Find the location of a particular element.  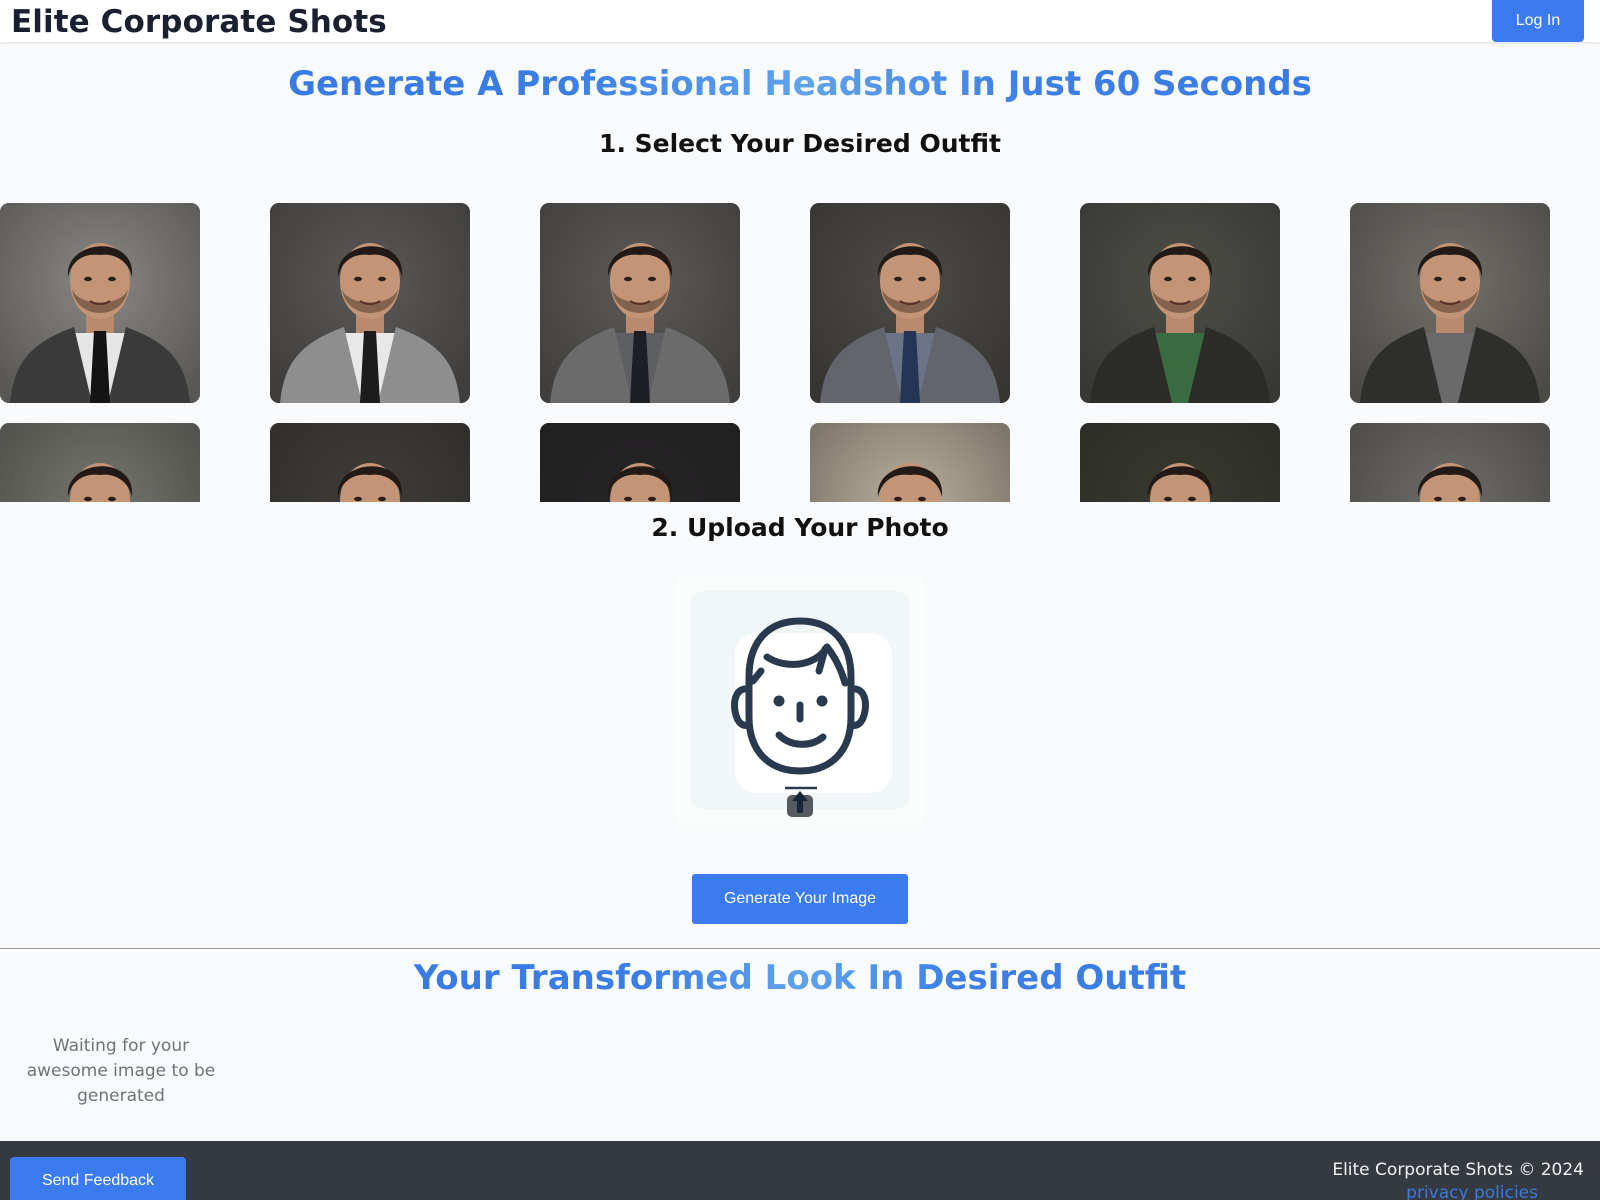

result-title: Your Transformed Look In Desired Outfit is located at coordinates (800, 978).